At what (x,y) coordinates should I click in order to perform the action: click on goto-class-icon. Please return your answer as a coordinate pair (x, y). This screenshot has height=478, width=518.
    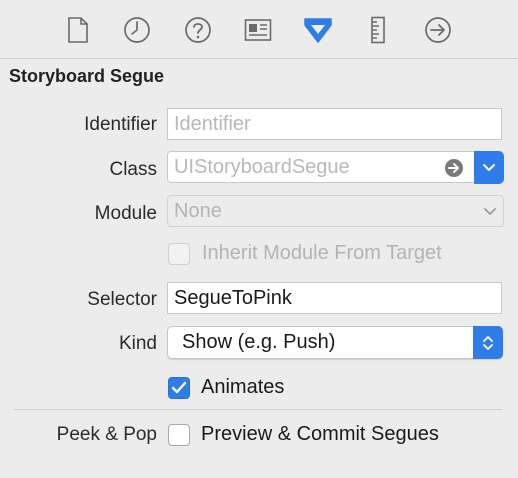
    Looking at the image, I should click on (454, 168).